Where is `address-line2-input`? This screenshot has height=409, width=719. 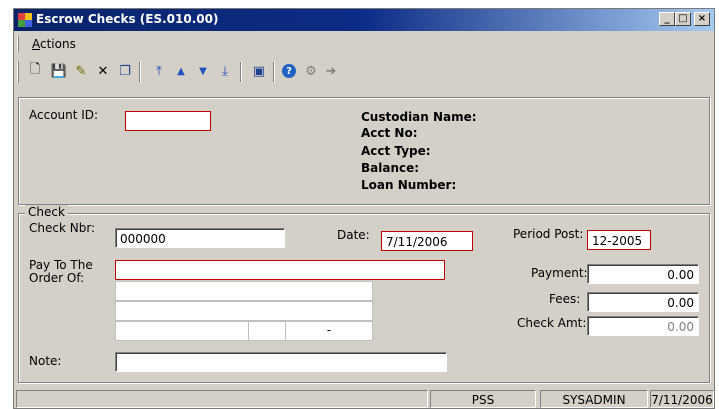
address-line2-input is located at coordinates (244, 311).